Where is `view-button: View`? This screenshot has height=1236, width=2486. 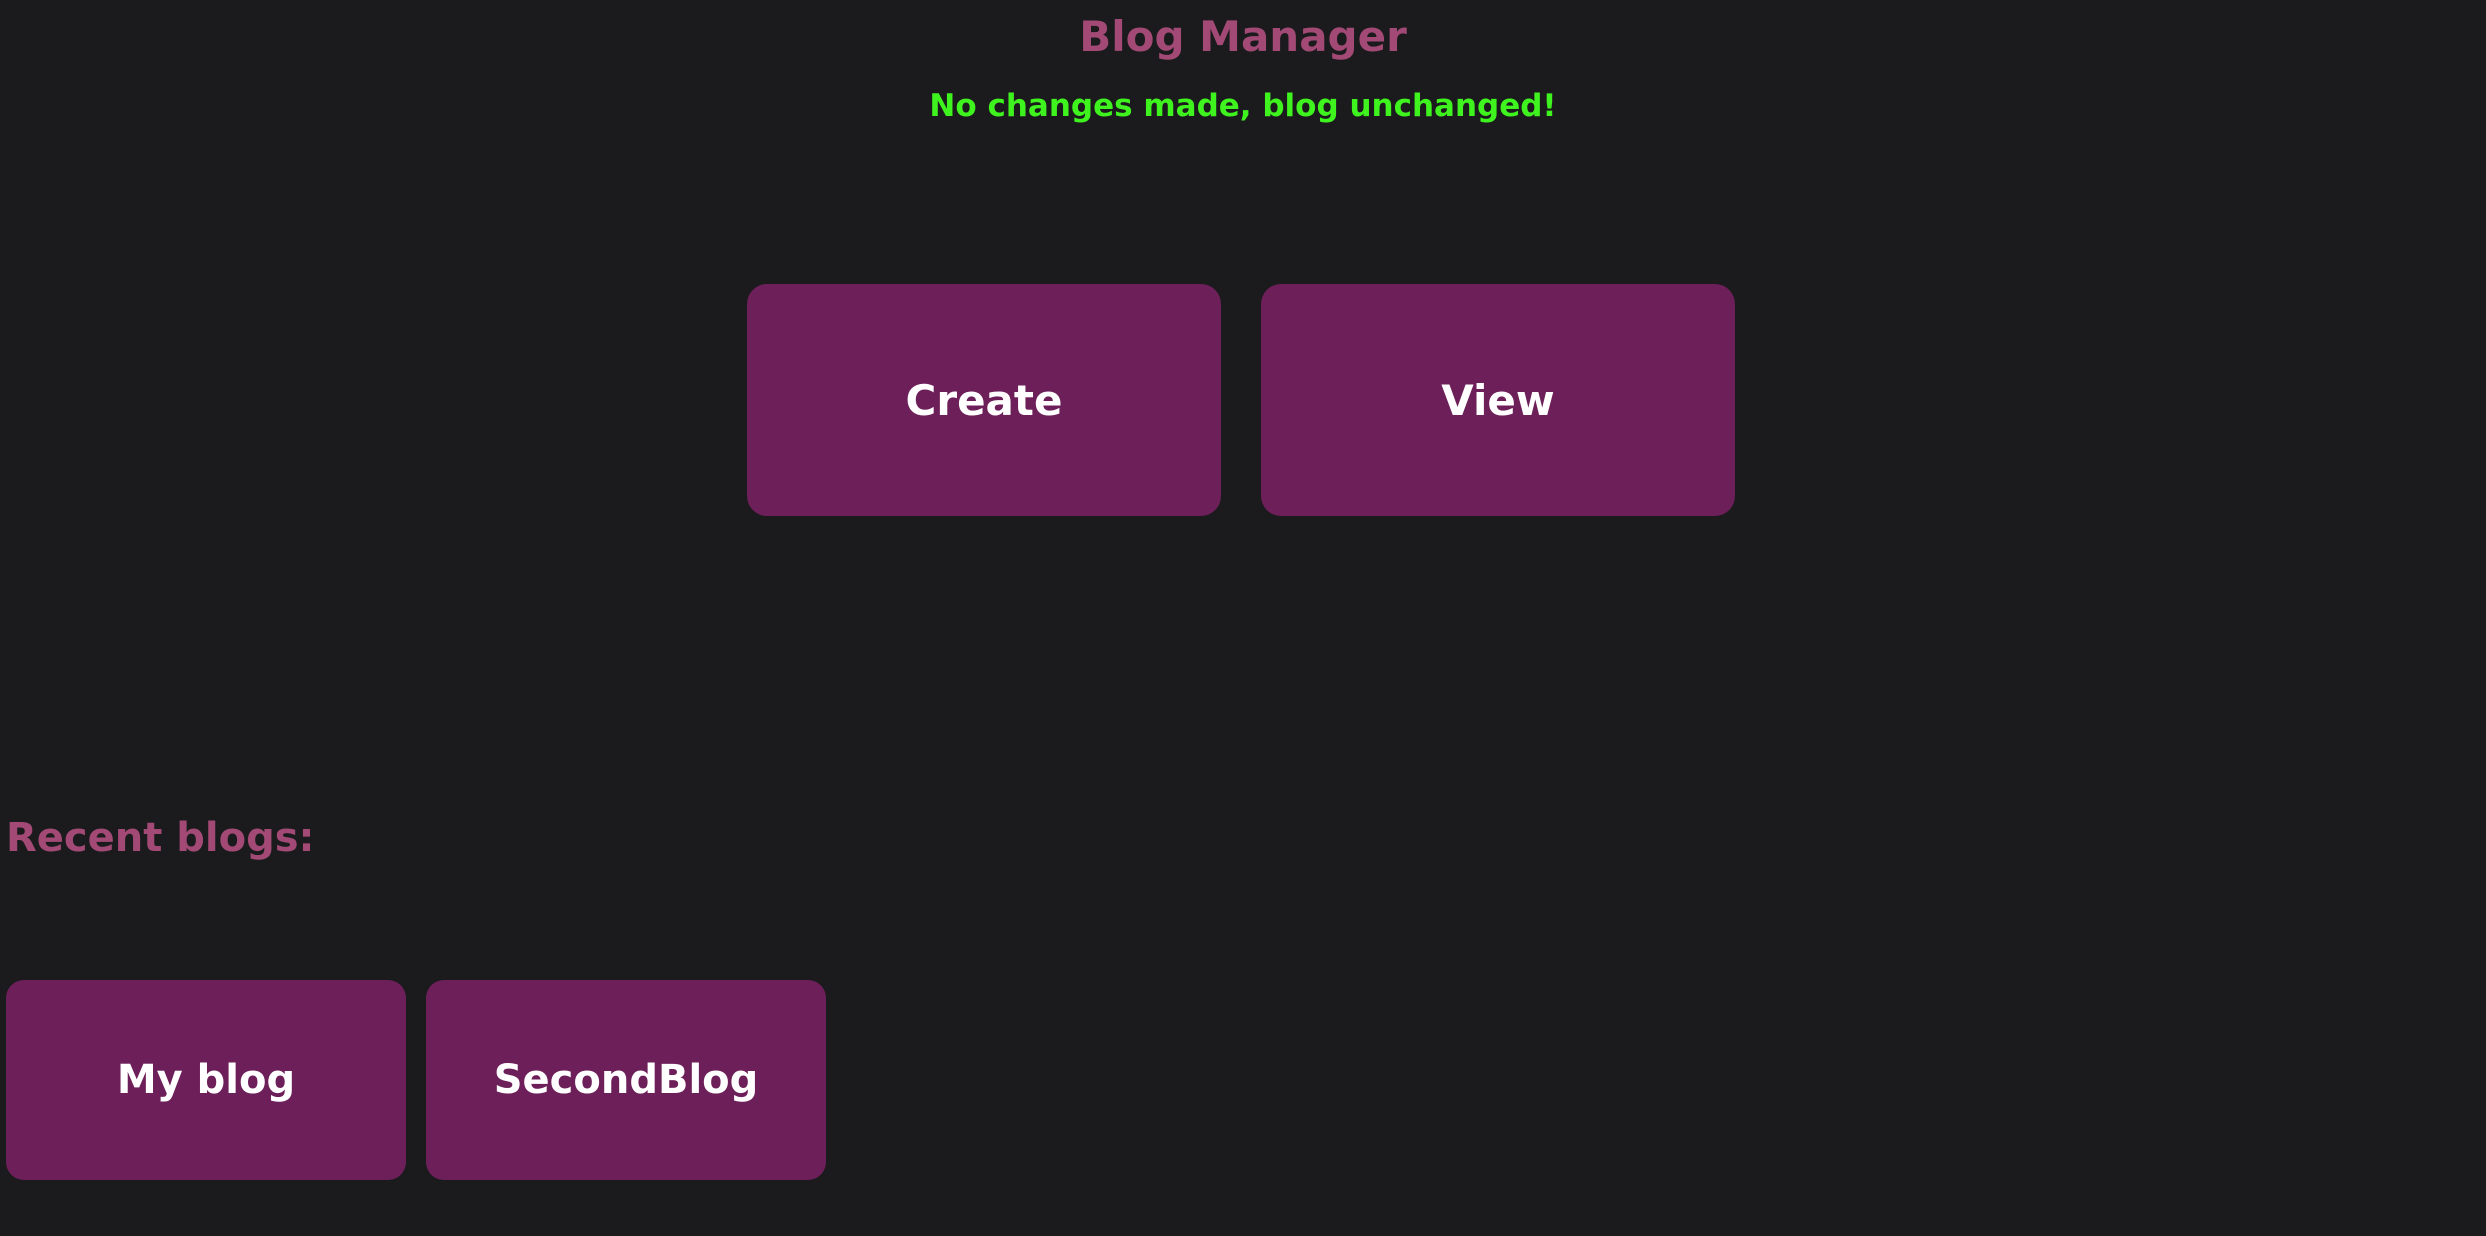
view-button: View is located at coordinates (1498, 400).